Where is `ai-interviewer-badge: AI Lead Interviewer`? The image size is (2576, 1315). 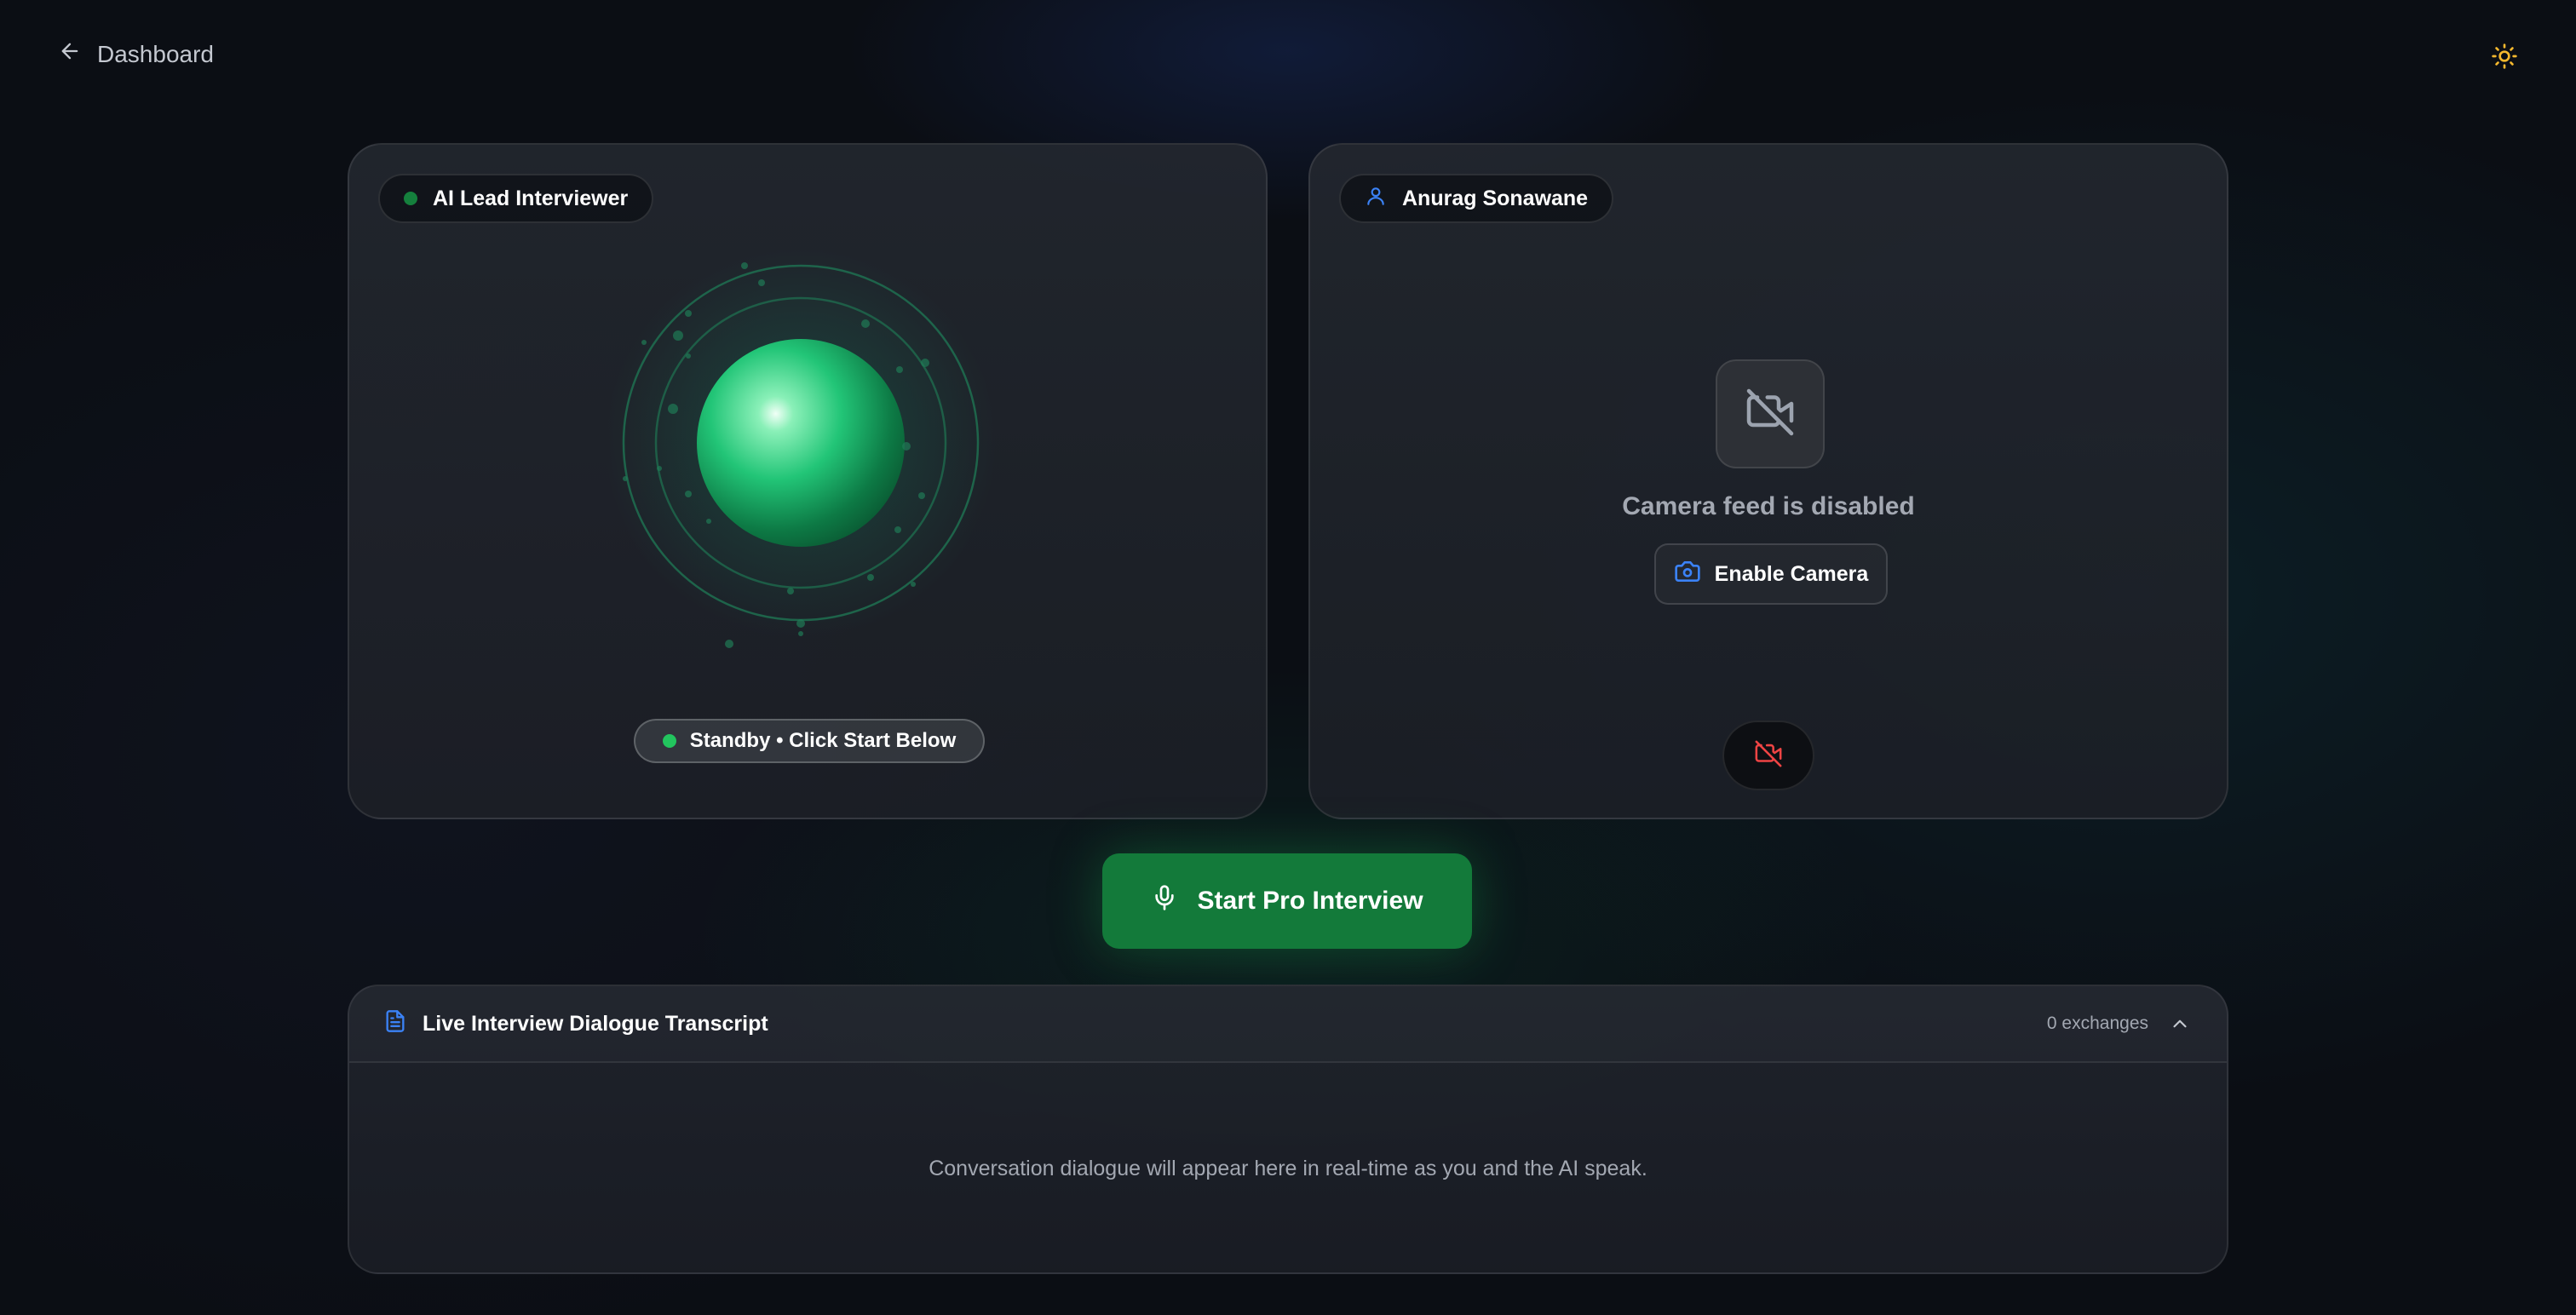
ai-interviewer-badge: AI Lead Interviewer is located at coordinates (516, 198).